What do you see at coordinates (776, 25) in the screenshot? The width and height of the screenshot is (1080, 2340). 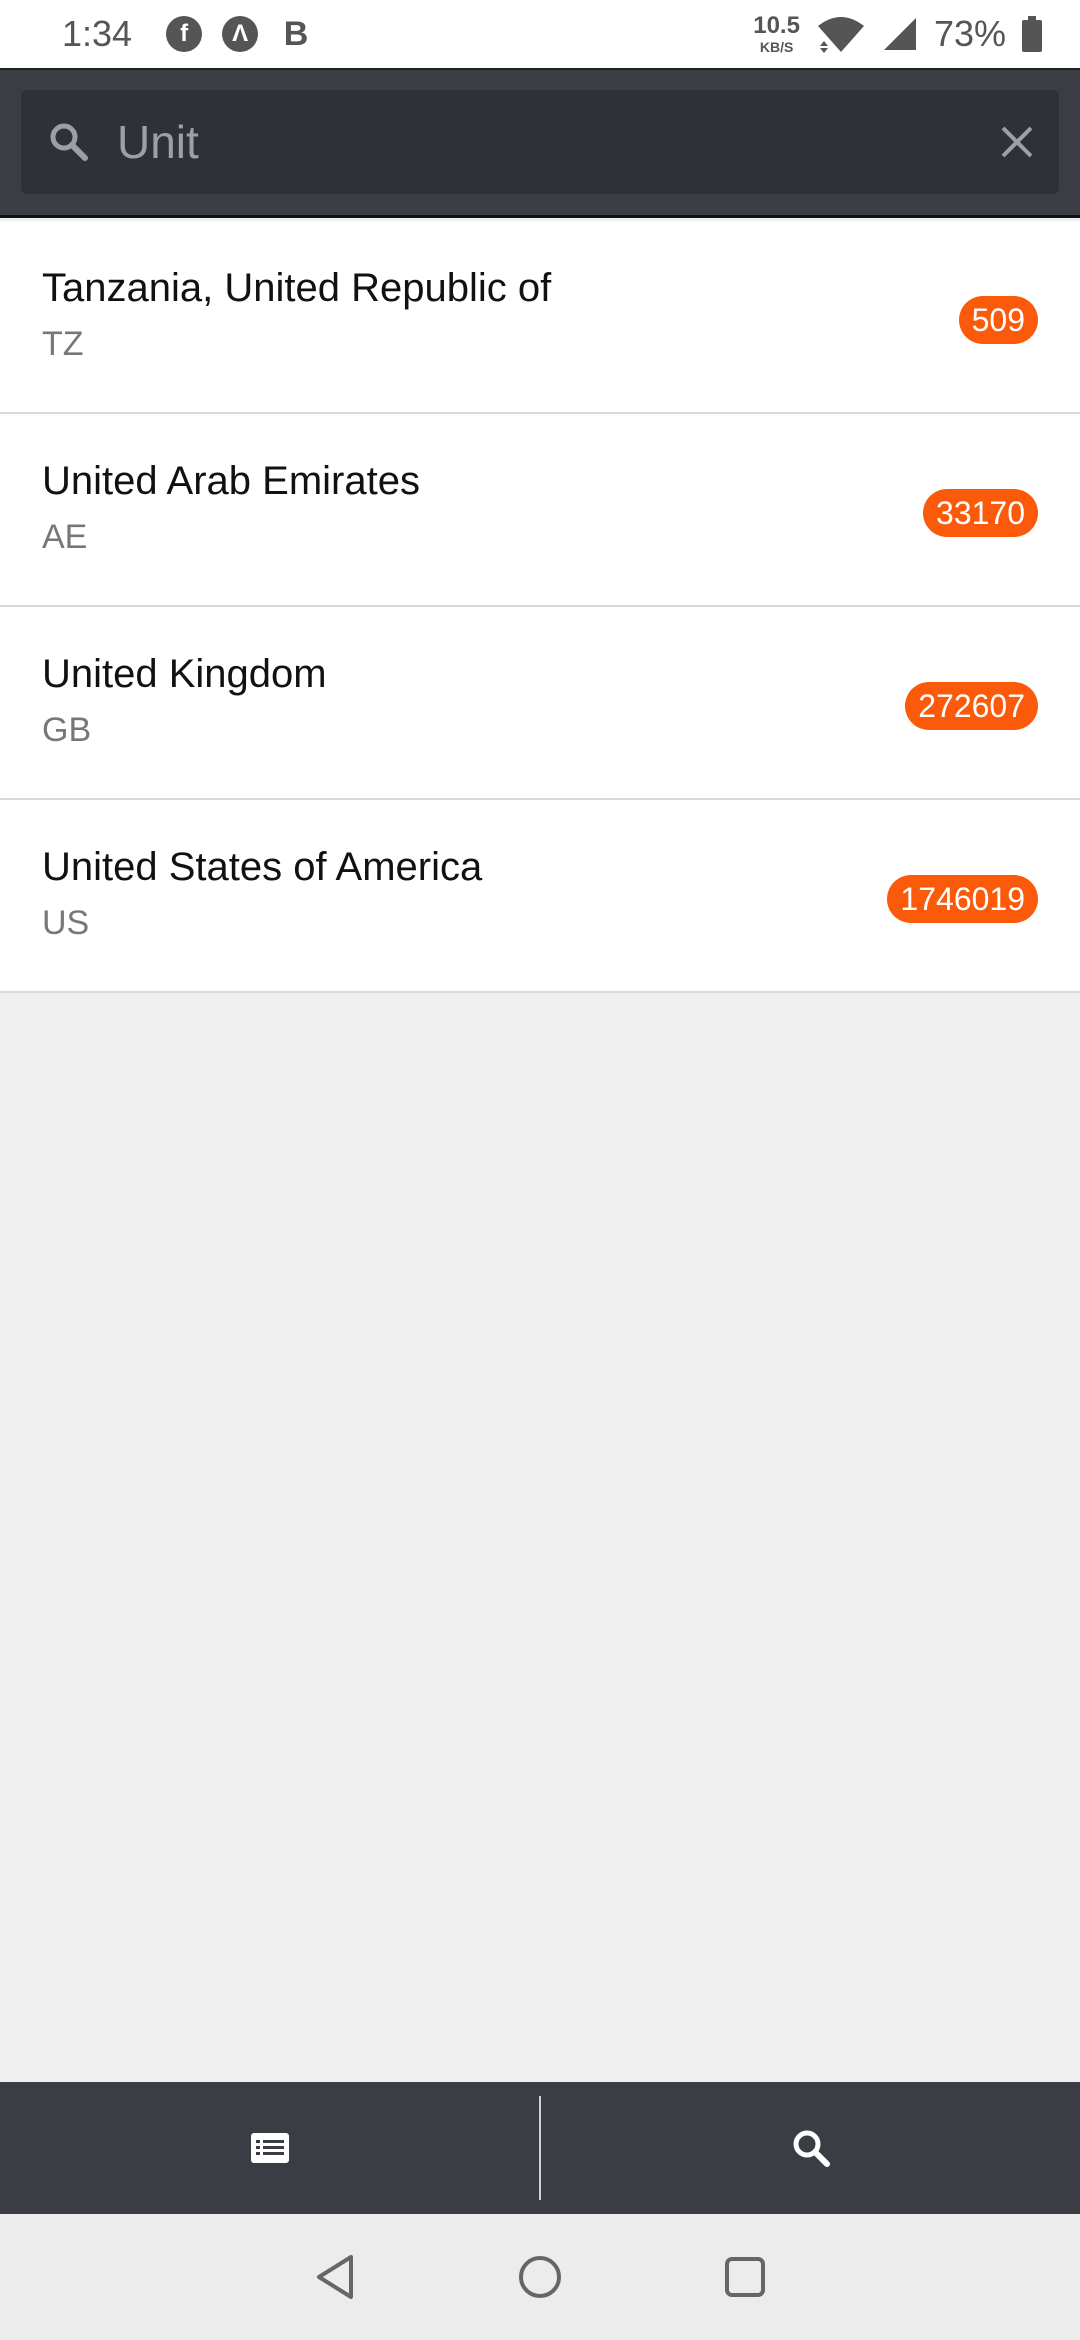 I see `net-speed-value: 10.5` at bounding box center [776, 25].